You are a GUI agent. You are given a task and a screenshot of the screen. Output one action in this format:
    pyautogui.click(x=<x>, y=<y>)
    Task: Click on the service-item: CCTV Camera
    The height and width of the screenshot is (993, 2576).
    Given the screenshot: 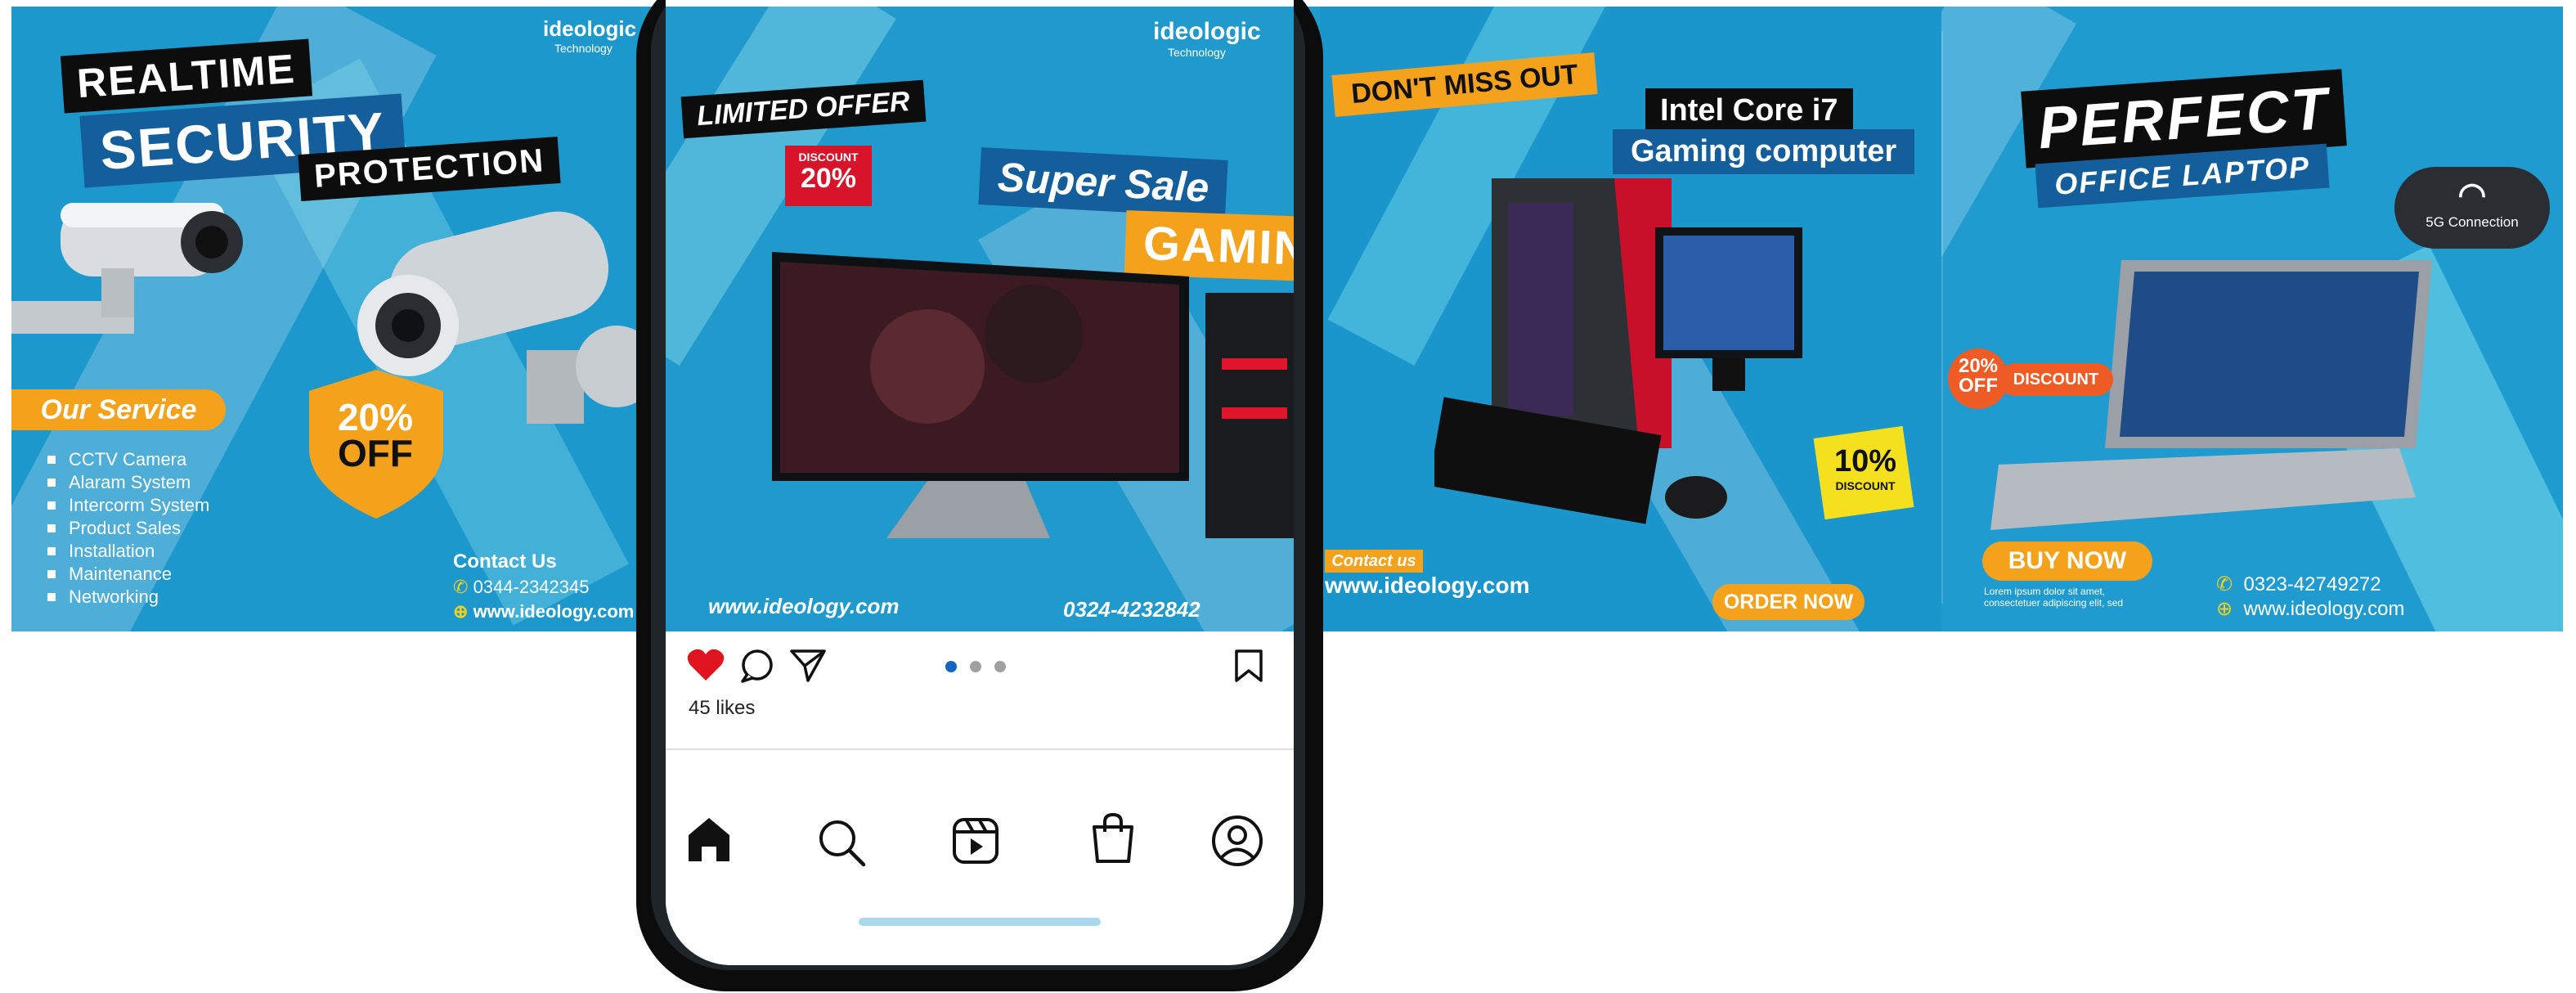 What is the action you would take?
    pyautogui.click(x=128, y=459)
    